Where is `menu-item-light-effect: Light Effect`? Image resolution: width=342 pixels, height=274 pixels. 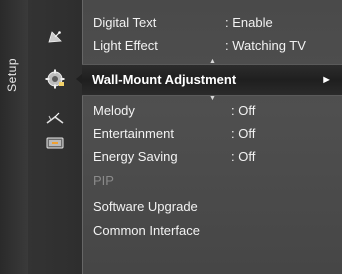
menu-item-light-effect: Light Effect is located at coordinates (125, 46).